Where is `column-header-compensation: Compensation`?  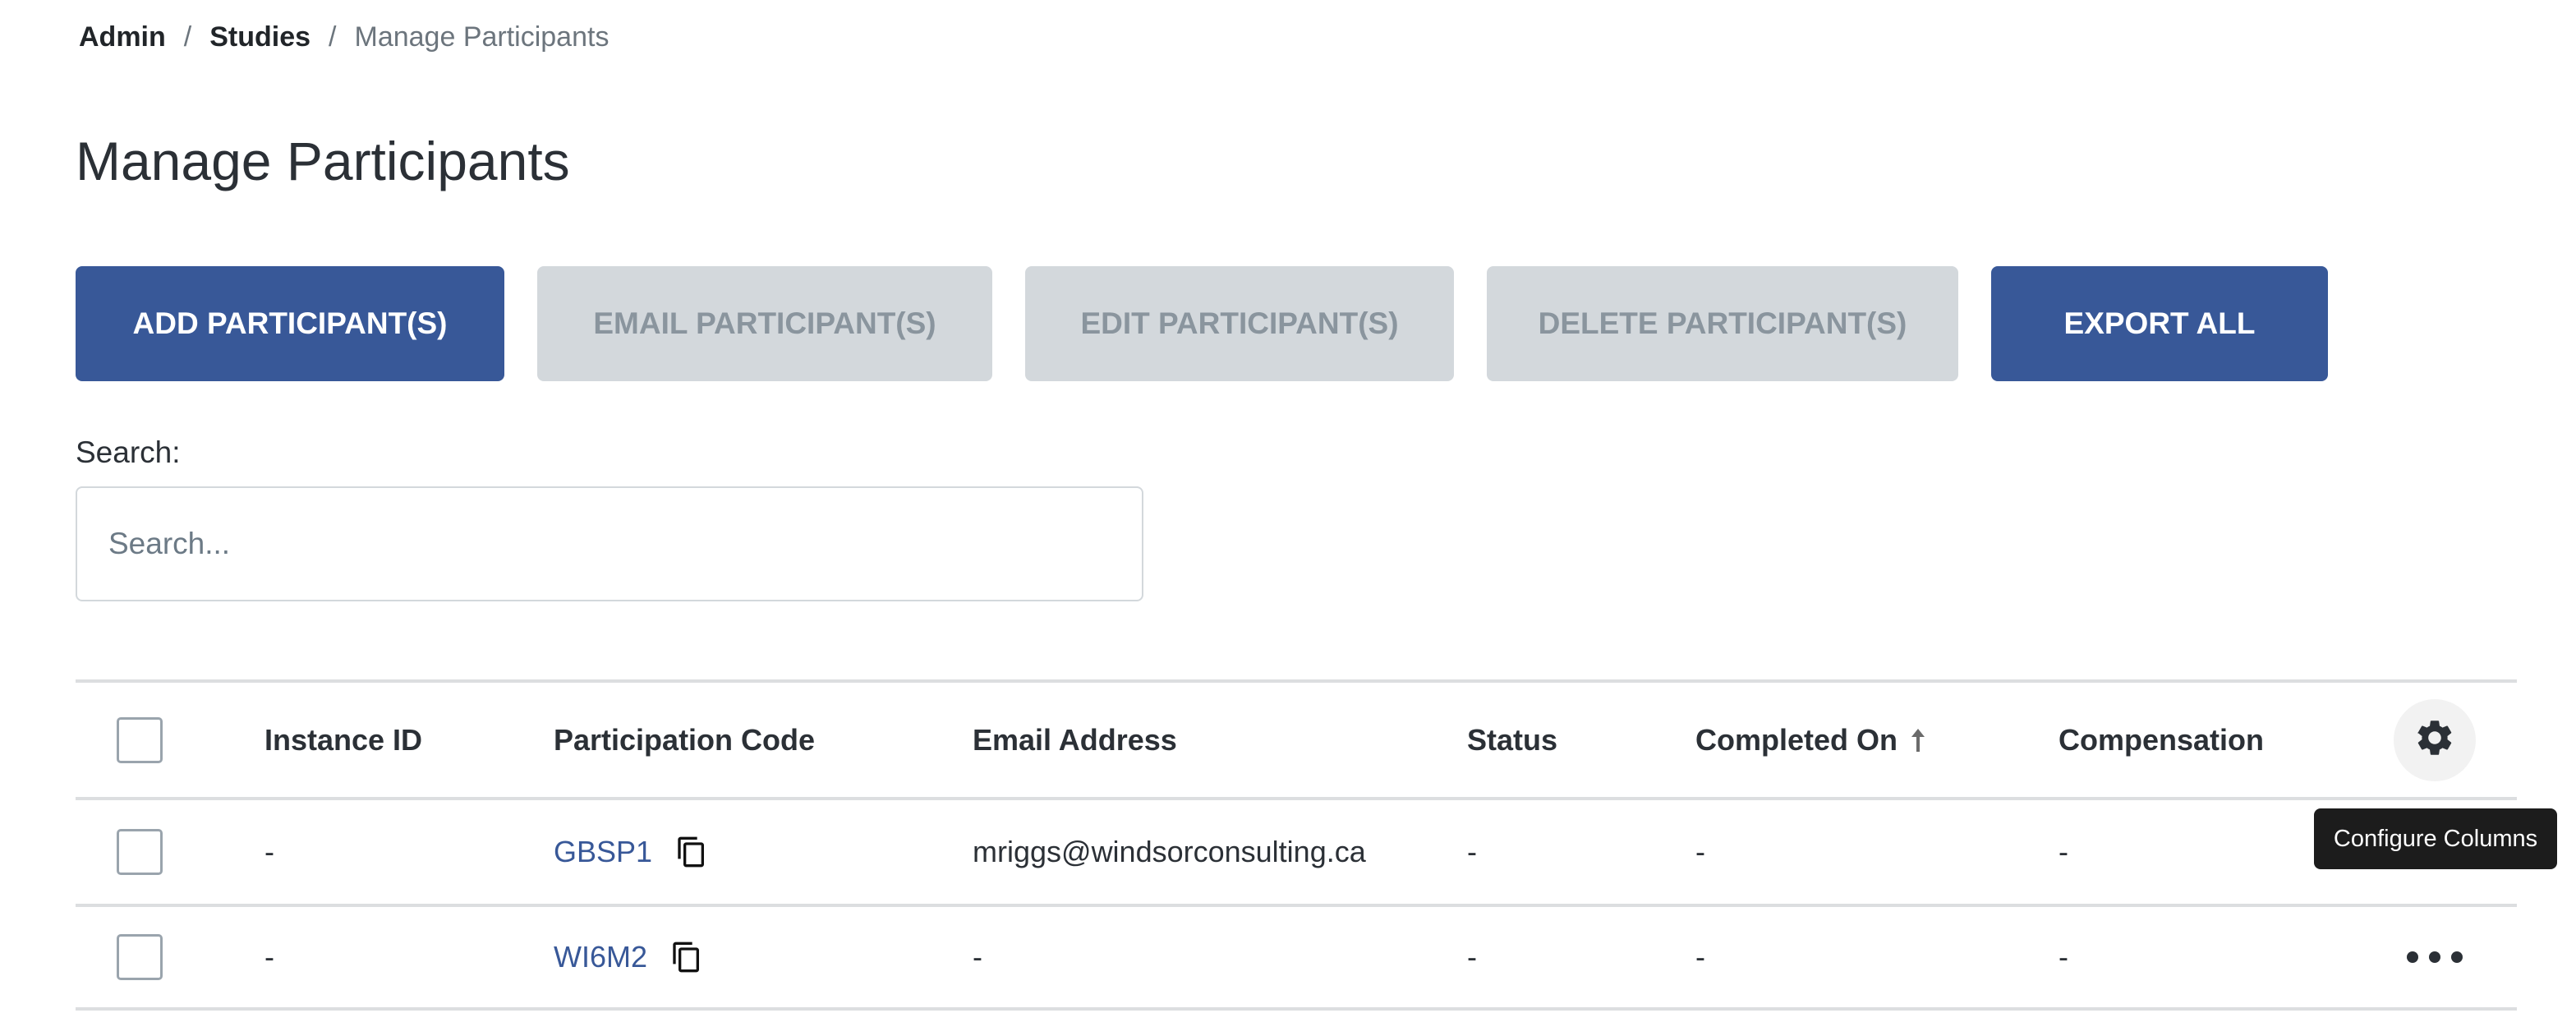
column-header-compensation: Compensation is located at coordinates (2161, 740).